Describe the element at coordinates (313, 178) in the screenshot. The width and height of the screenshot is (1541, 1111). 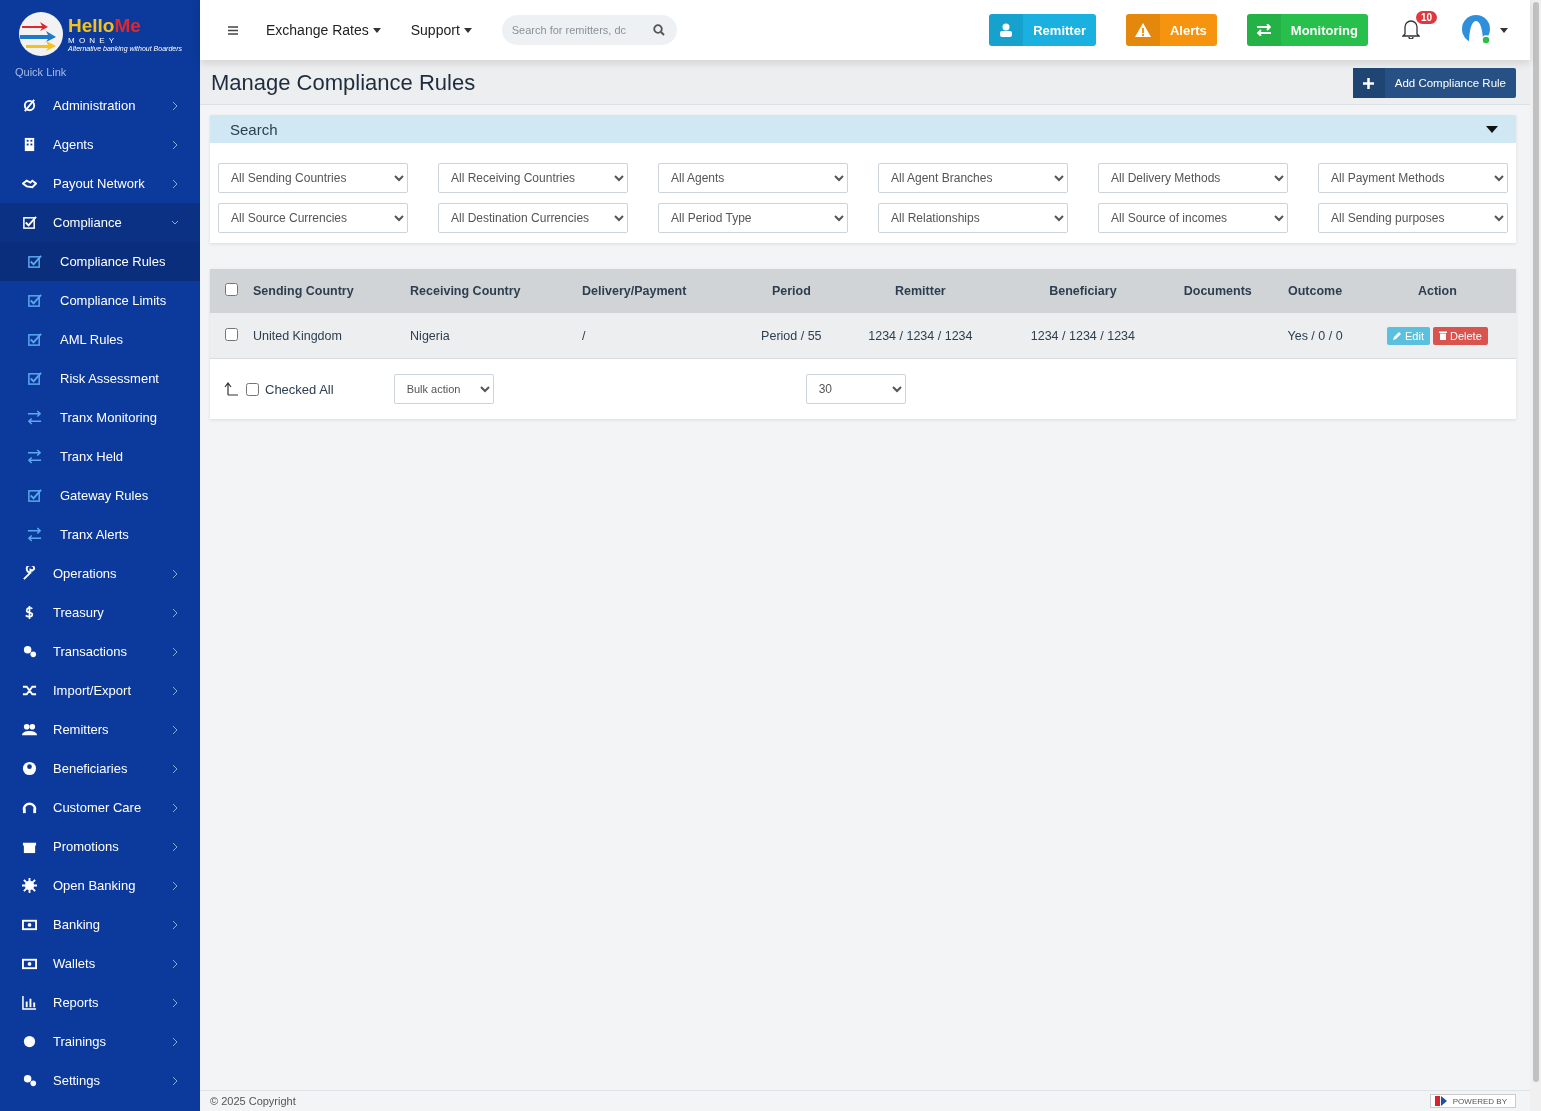
I see `filter-dropdown: All Sending Countries` at that location.